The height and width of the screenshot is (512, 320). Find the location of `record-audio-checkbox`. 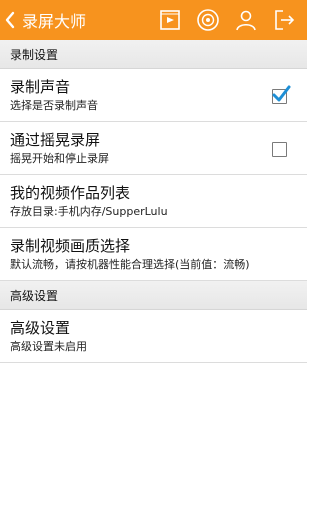

record-audio-checkbox is located at coordinates (281, 94).